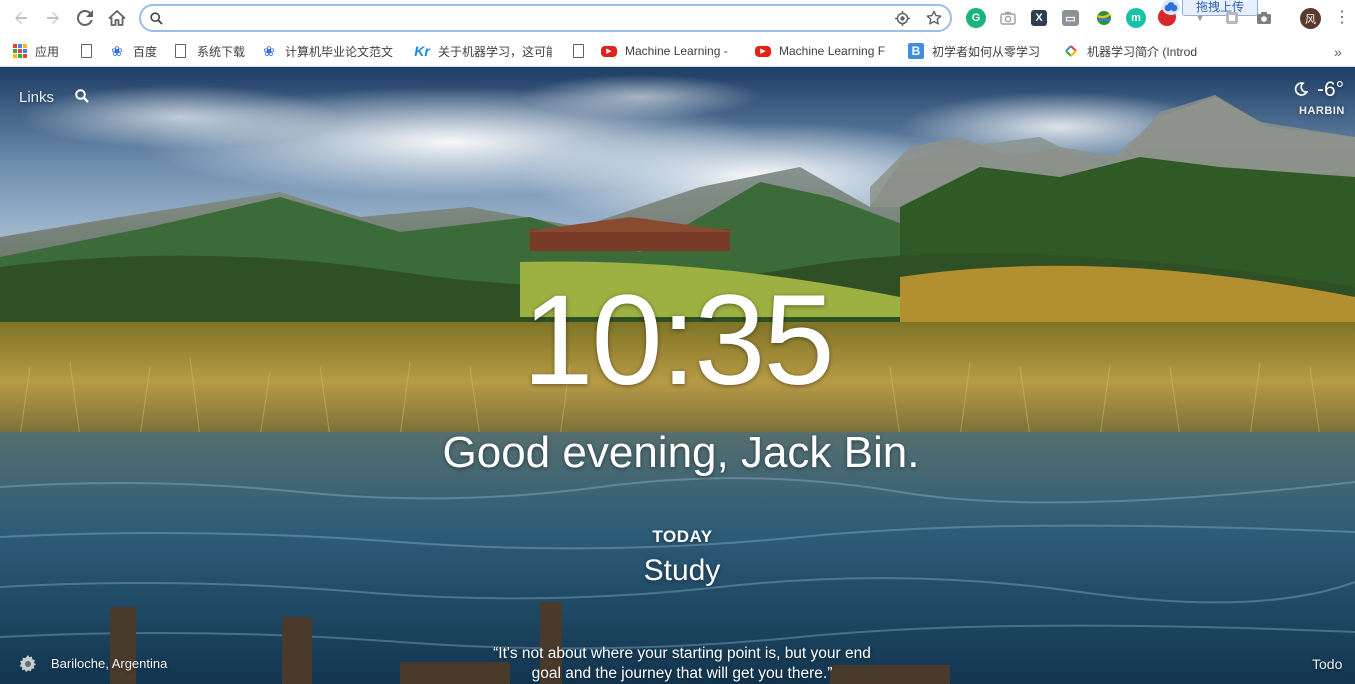 This screenshot has height=684, width=1355. Describe the element at coordinates (976, 18) in the screenshot. I see `grammarly-extension-icon: G` at that location.